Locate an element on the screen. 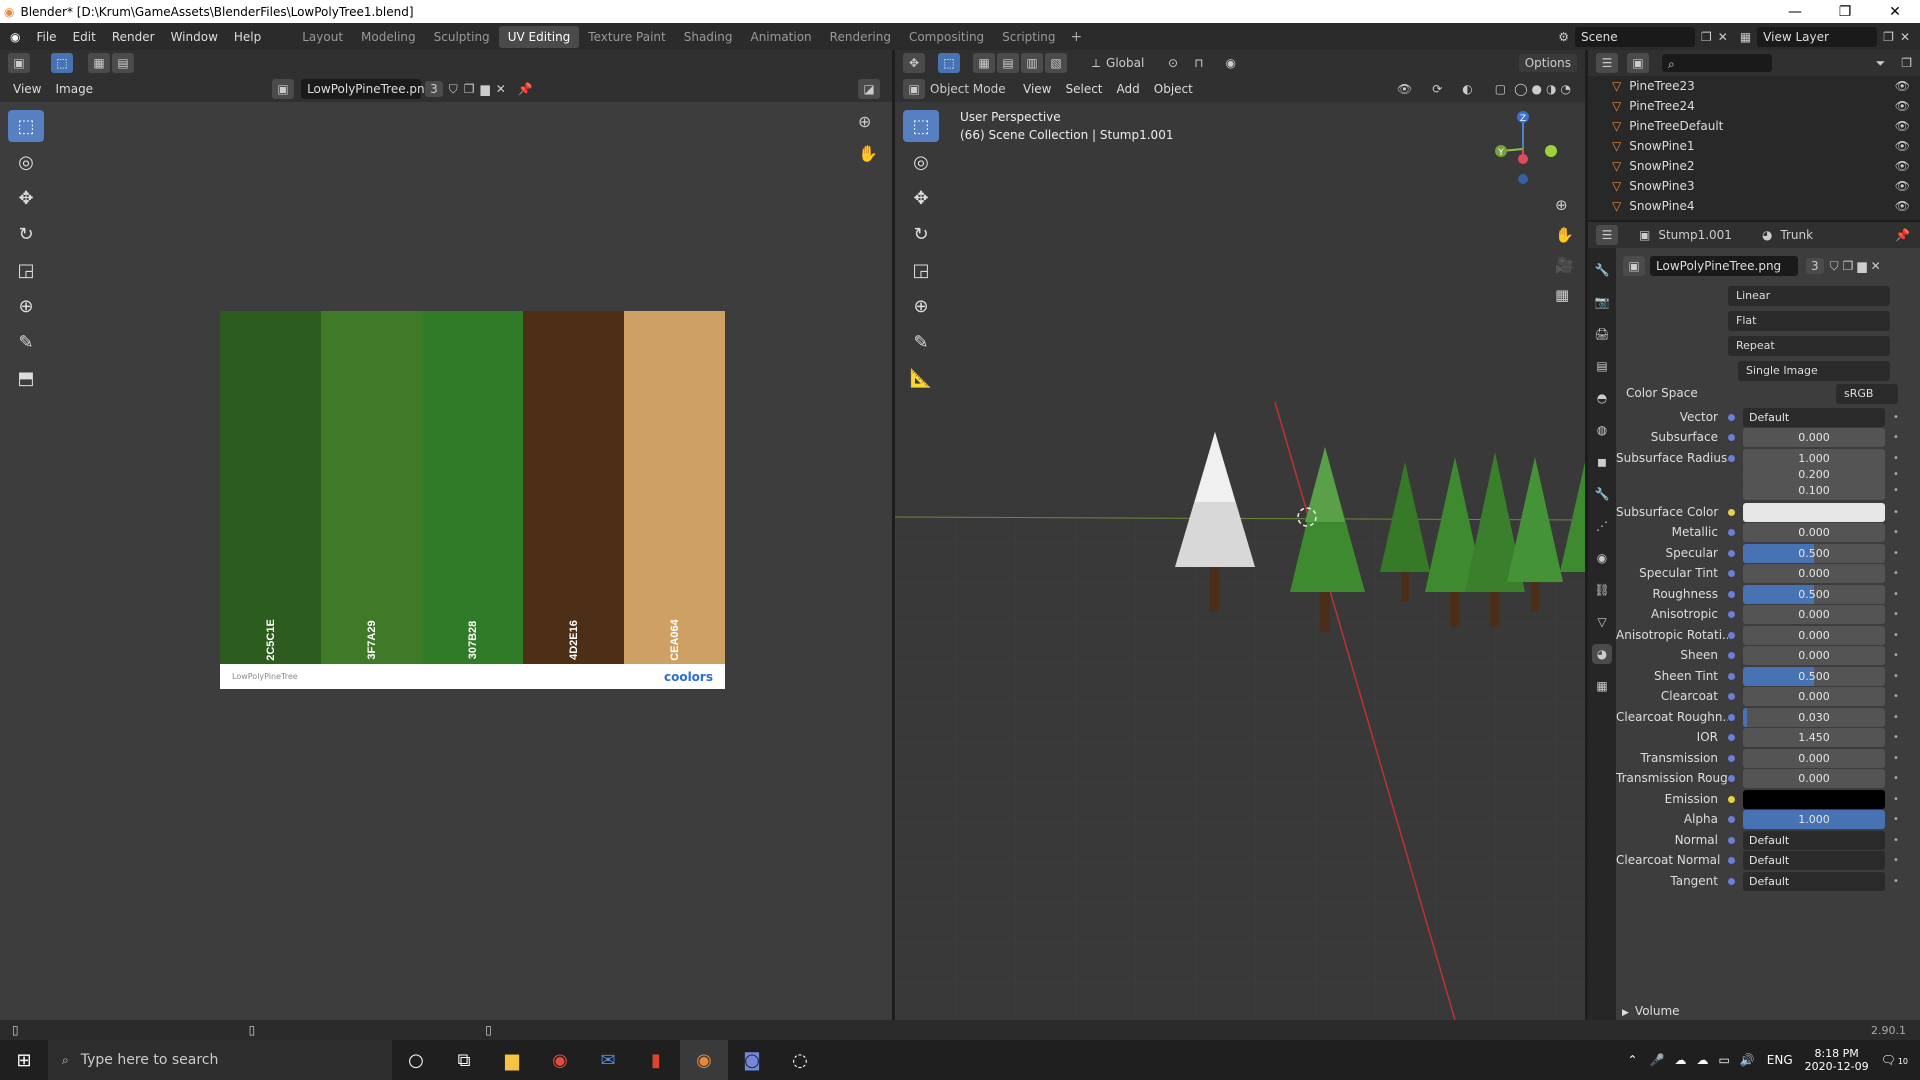 Image resolution: width=1920 pixels, height=1080 pixels. shading-wire-icon: ◯ is located at coordinates (1520, 89).